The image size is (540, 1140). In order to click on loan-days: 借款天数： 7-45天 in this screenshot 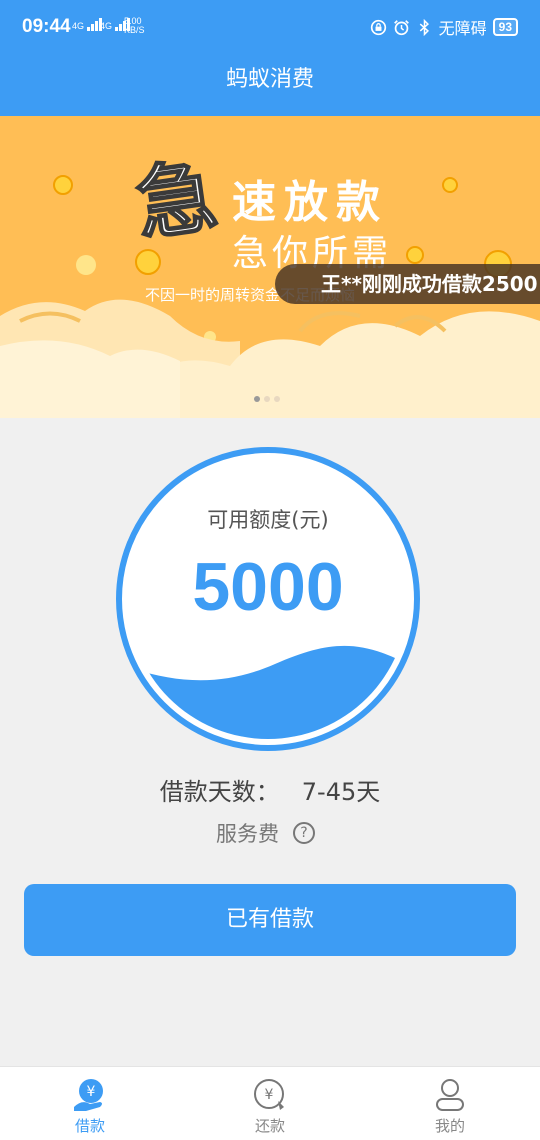, I will do `click(270, 789)`.